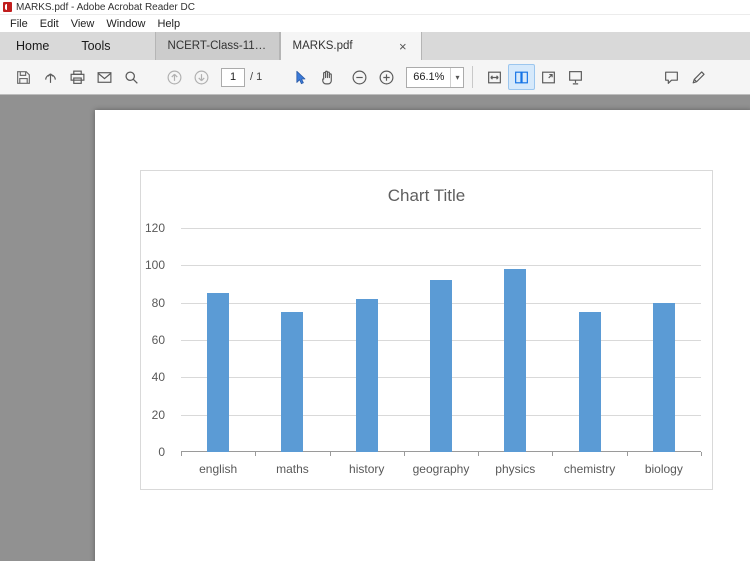 The image size is (750, 561). Describe the element at coordinates (375, 23) in the screenshot. I see `menubar: File Edit View Window Help` at that location.